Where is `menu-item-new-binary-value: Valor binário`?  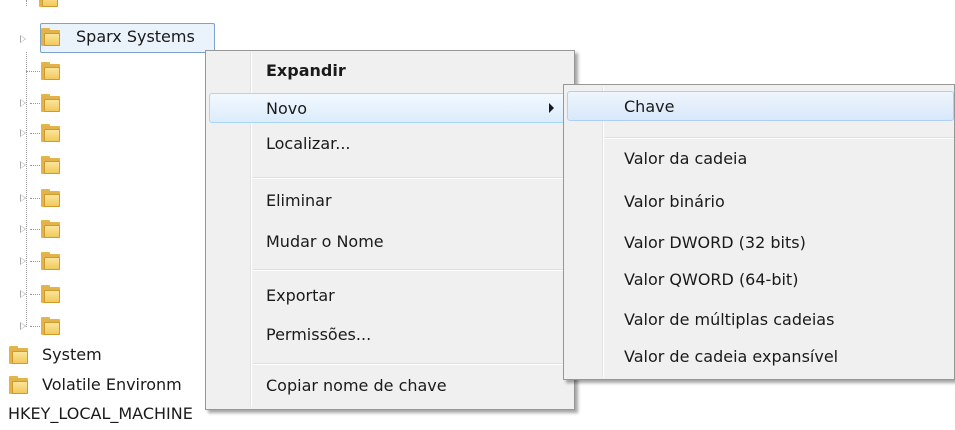
menu-item-new-binary-value: Valor binário is located at coordinates (759, 202).